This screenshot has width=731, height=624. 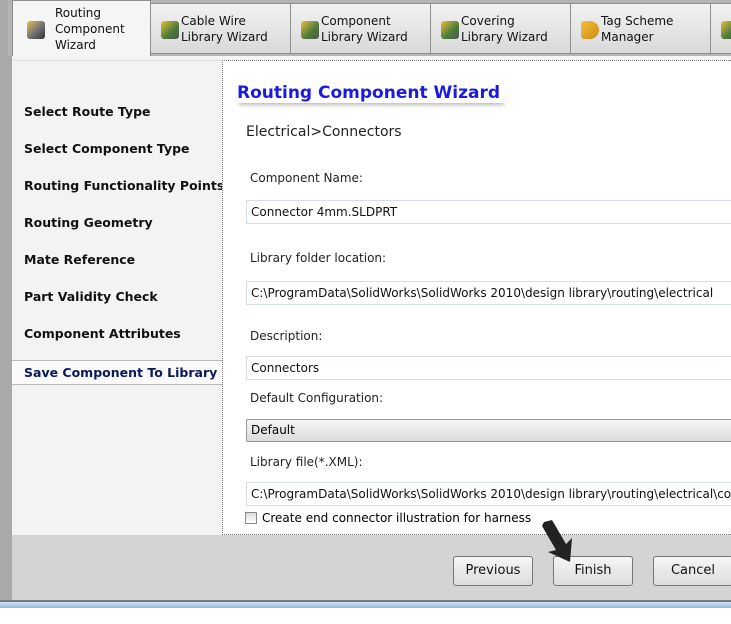 I want to click on harness-illustration-checkbox, so click(x=251, y=518).